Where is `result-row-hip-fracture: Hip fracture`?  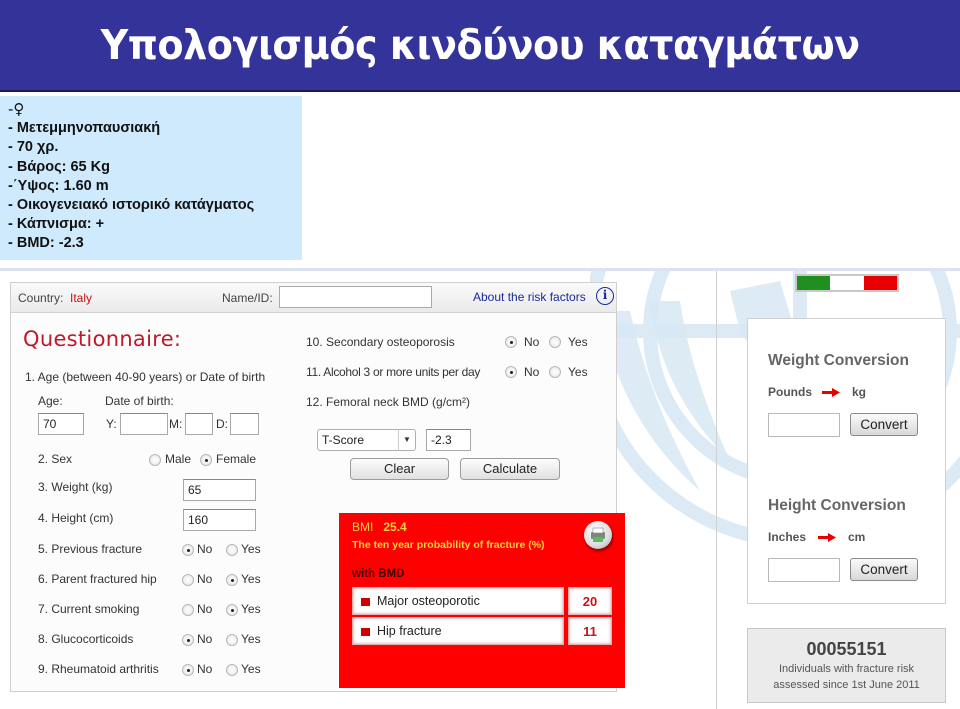 result-row-hip-fracture: Hip fracture is located at coordinates (458, 631).